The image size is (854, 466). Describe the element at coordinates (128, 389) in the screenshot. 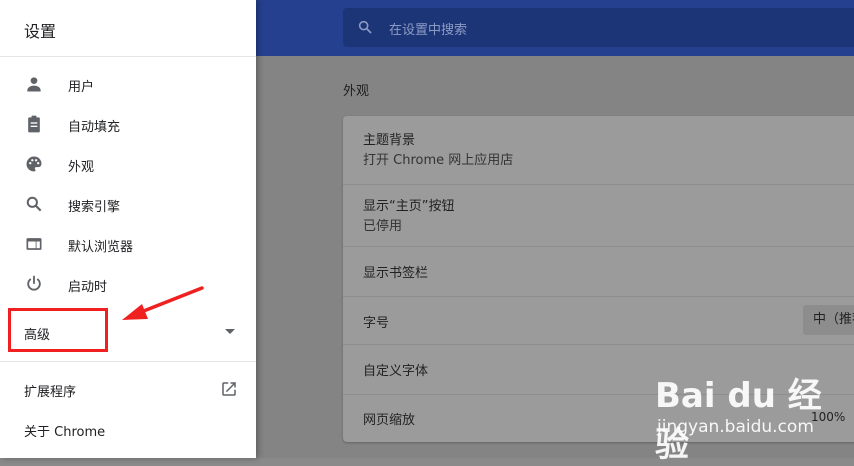

I see `sidebar-item-extensions: 扩展程序` at that location.